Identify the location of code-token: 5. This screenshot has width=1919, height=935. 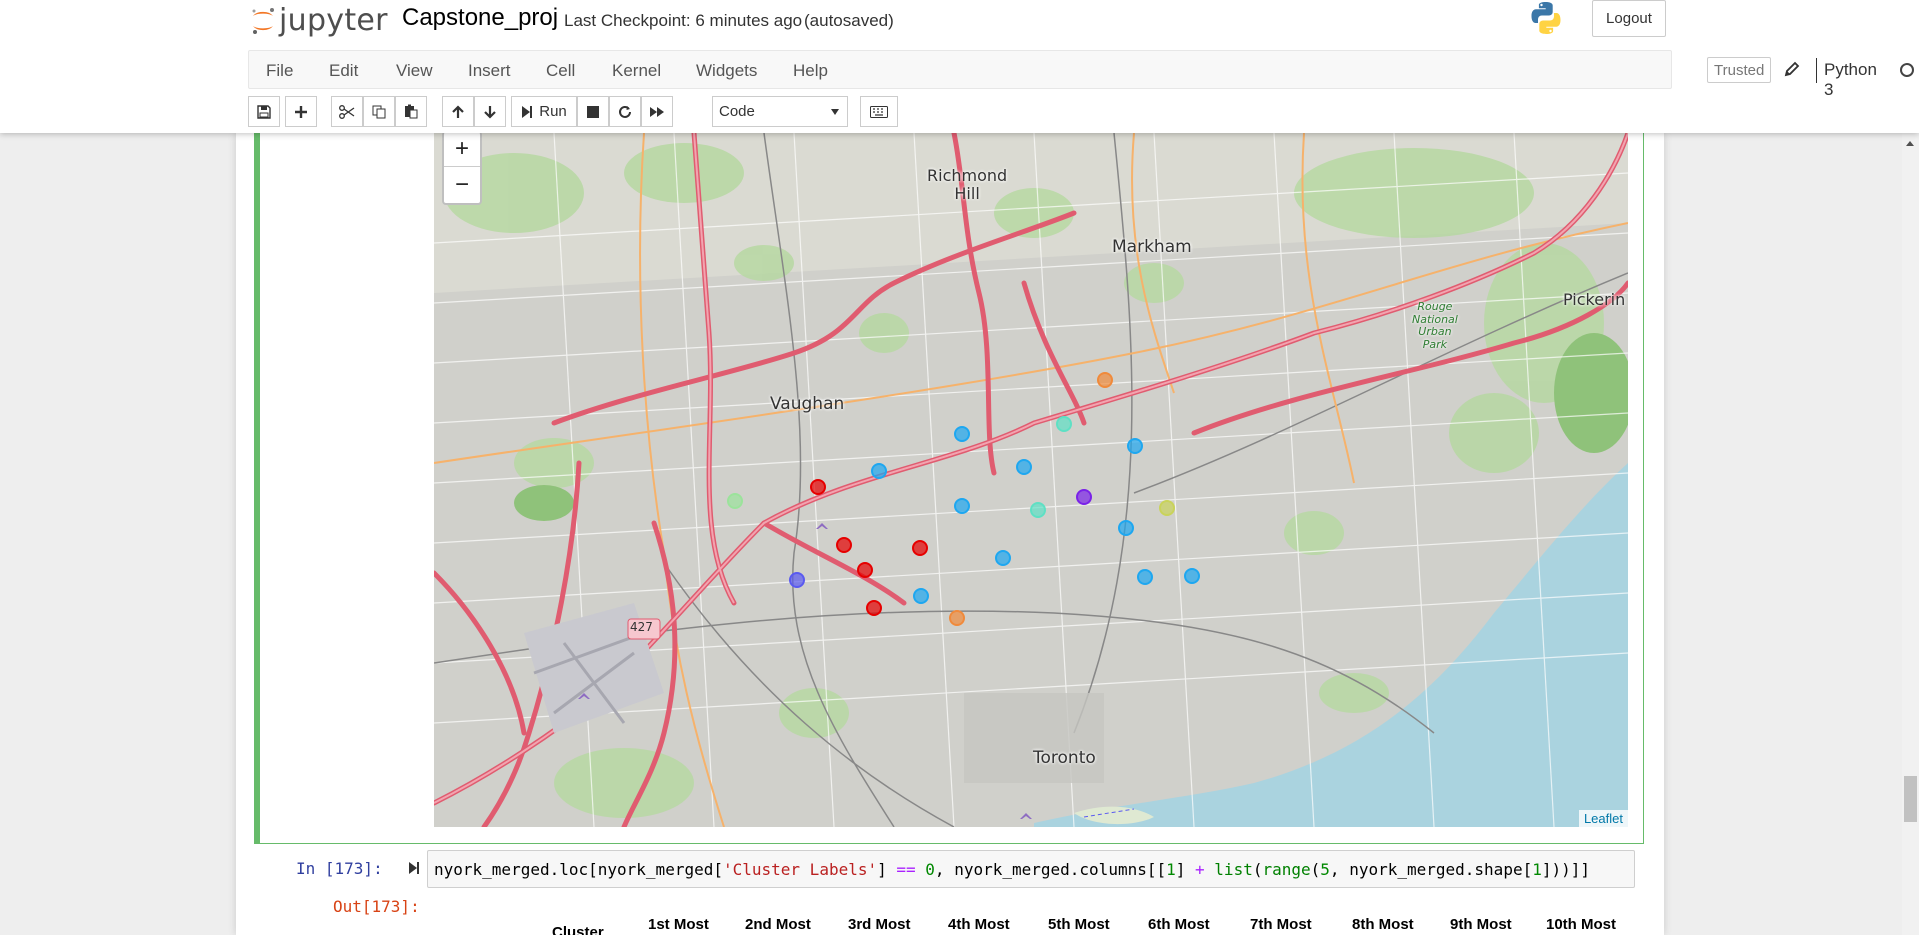
(1325, 869).